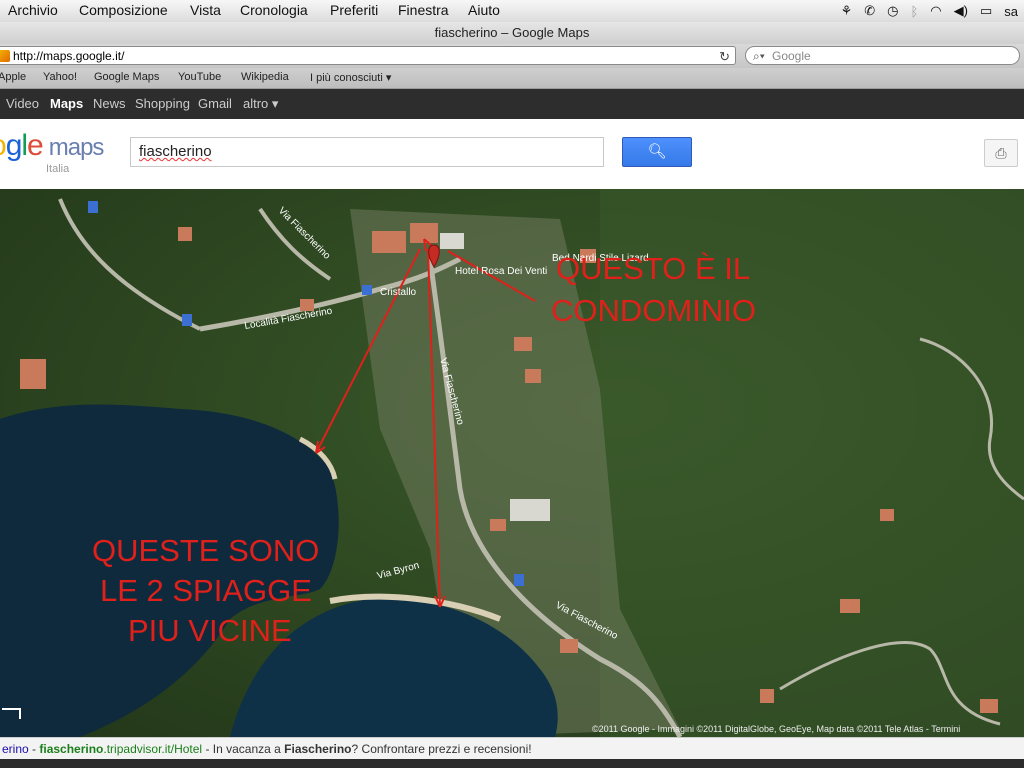  I want to click on menu-finestra: Finestra, so click(423, 10).